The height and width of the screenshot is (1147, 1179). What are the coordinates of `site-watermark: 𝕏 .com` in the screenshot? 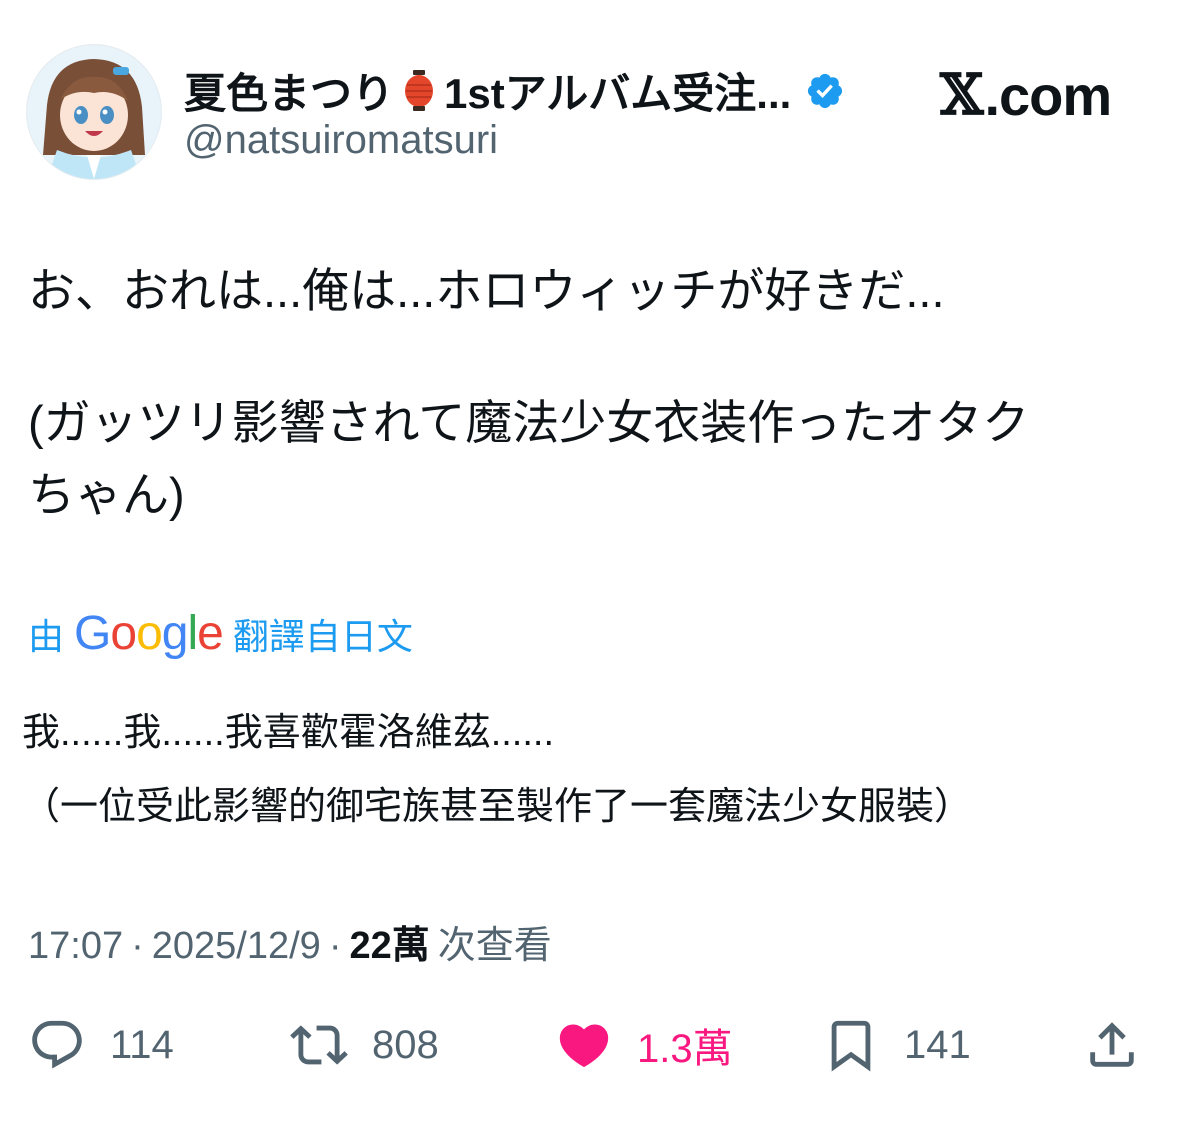 It's located at (1026, 95).